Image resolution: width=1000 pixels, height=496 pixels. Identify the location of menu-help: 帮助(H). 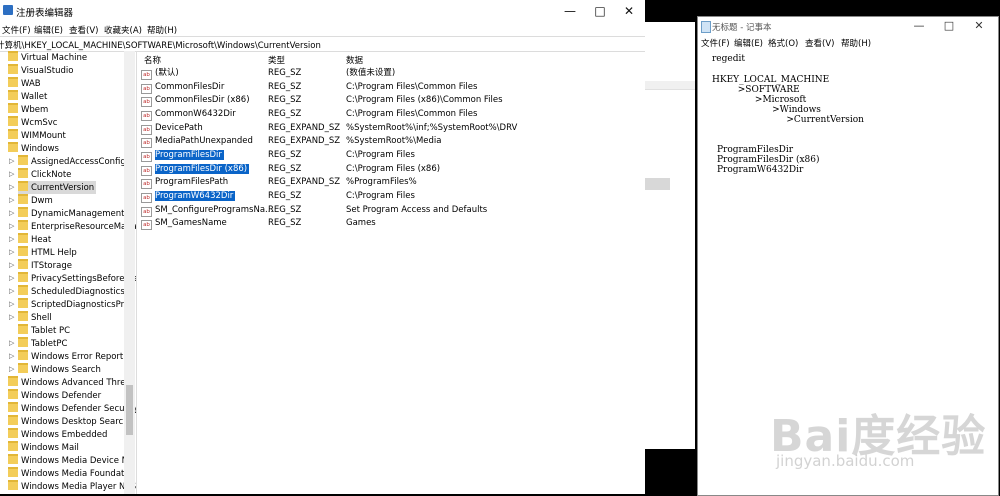
(162, 30).